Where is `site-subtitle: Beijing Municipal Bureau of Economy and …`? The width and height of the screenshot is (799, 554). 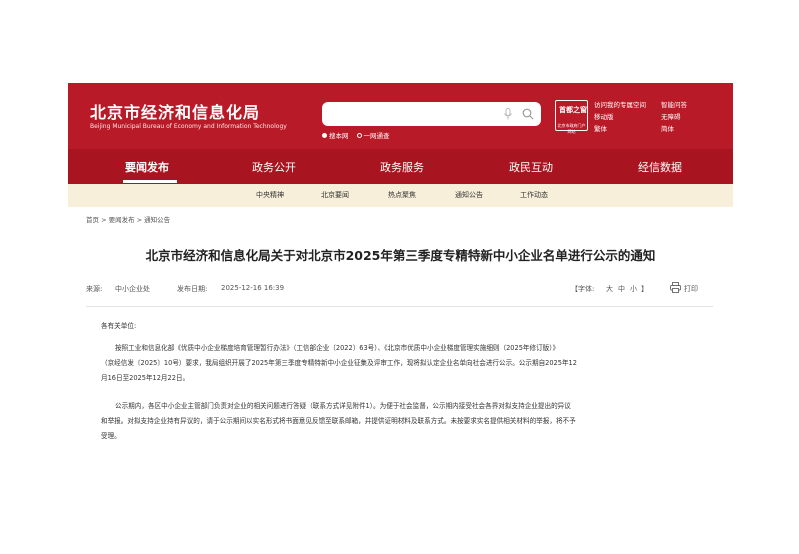
site-subtitle: Beijing Municipal Bureau of Economy and … is located at coordinates (188, 126).